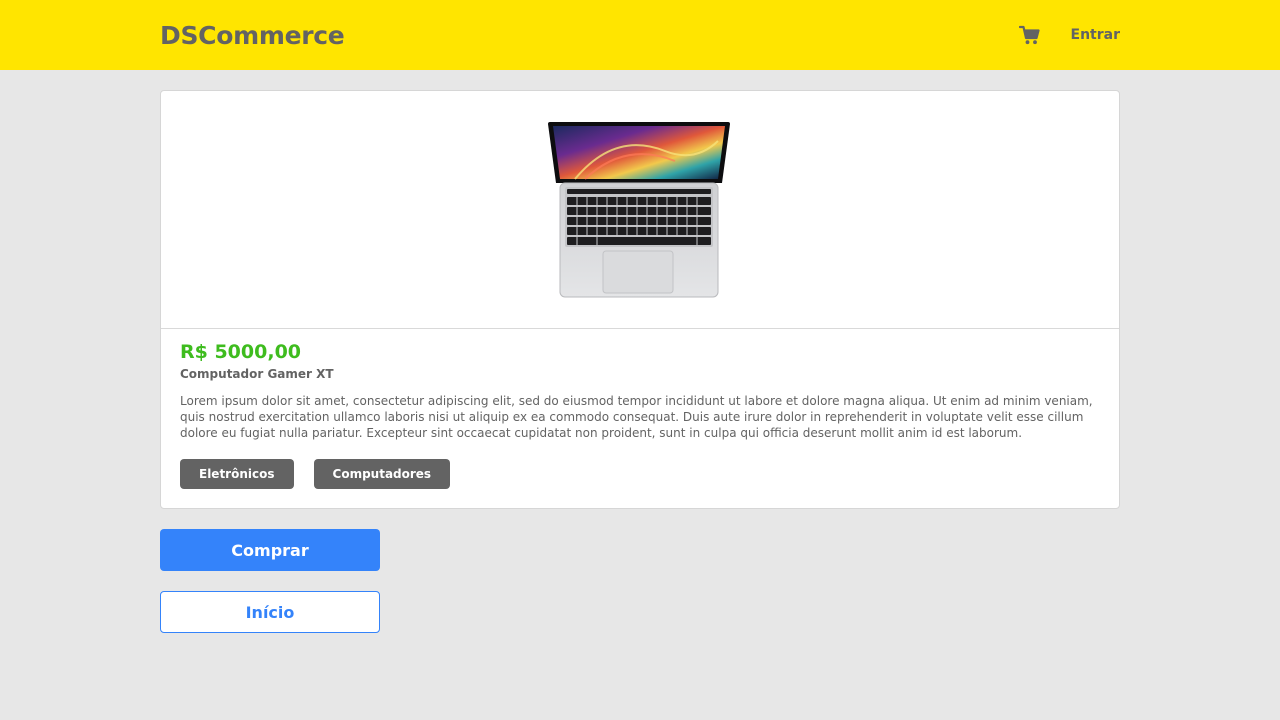  Describe the element at coordinates (640, 474) in the screenshot. I see `category-list: Eletrônicos Computadores` at that location.